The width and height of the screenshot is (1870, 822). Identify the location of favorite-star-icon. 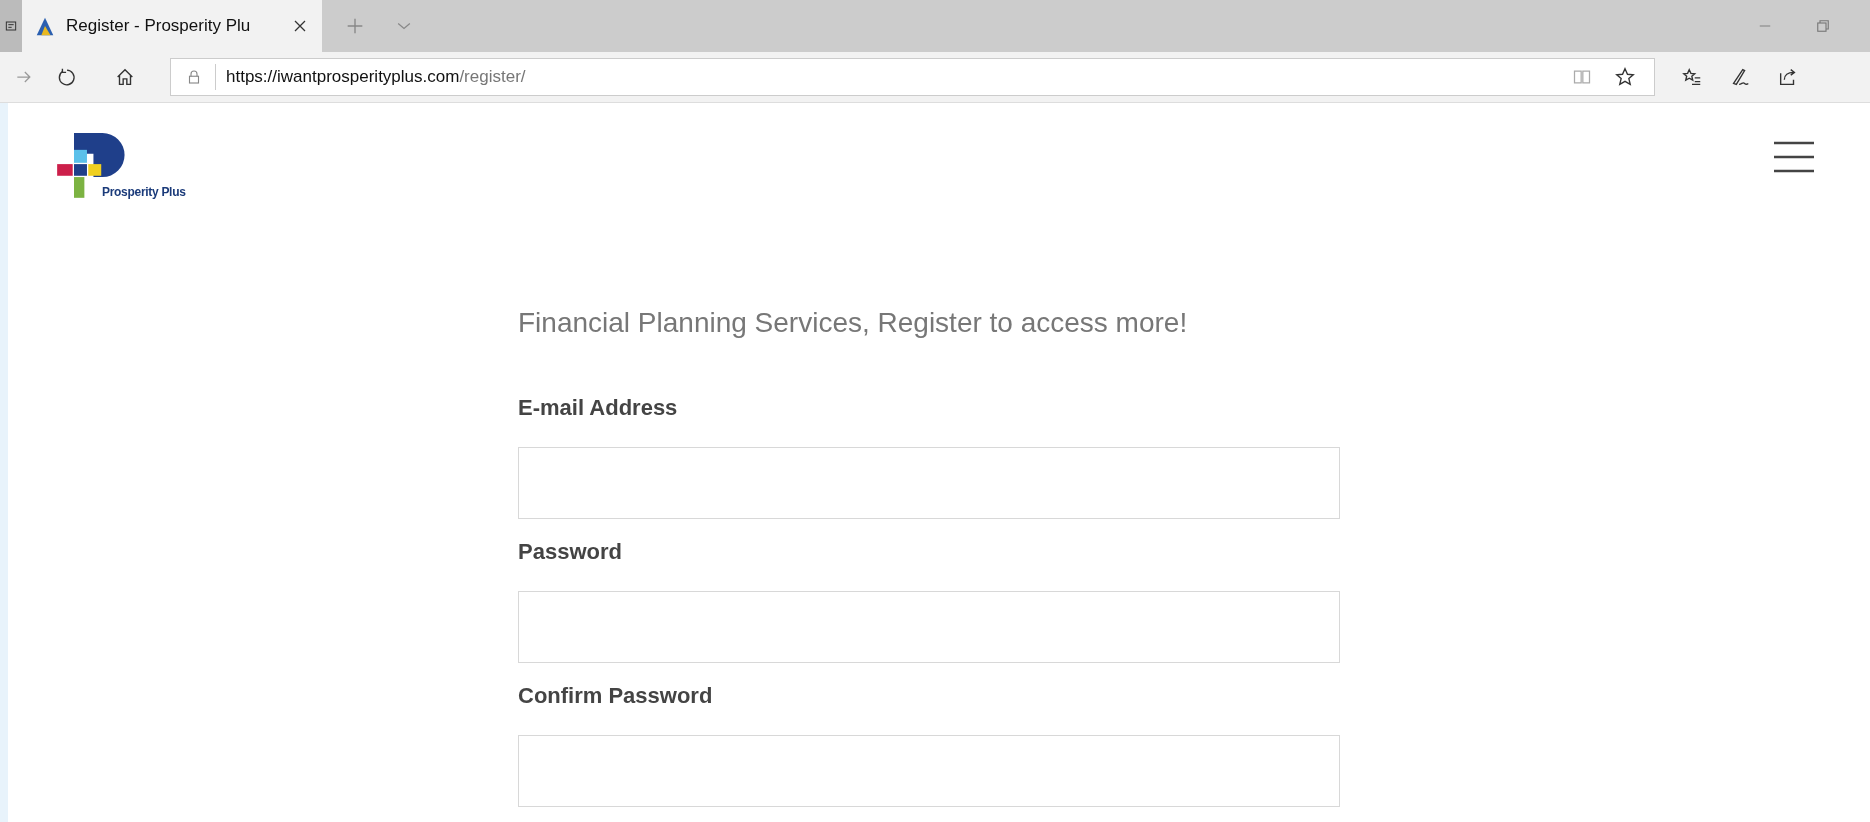
(1625, 77).